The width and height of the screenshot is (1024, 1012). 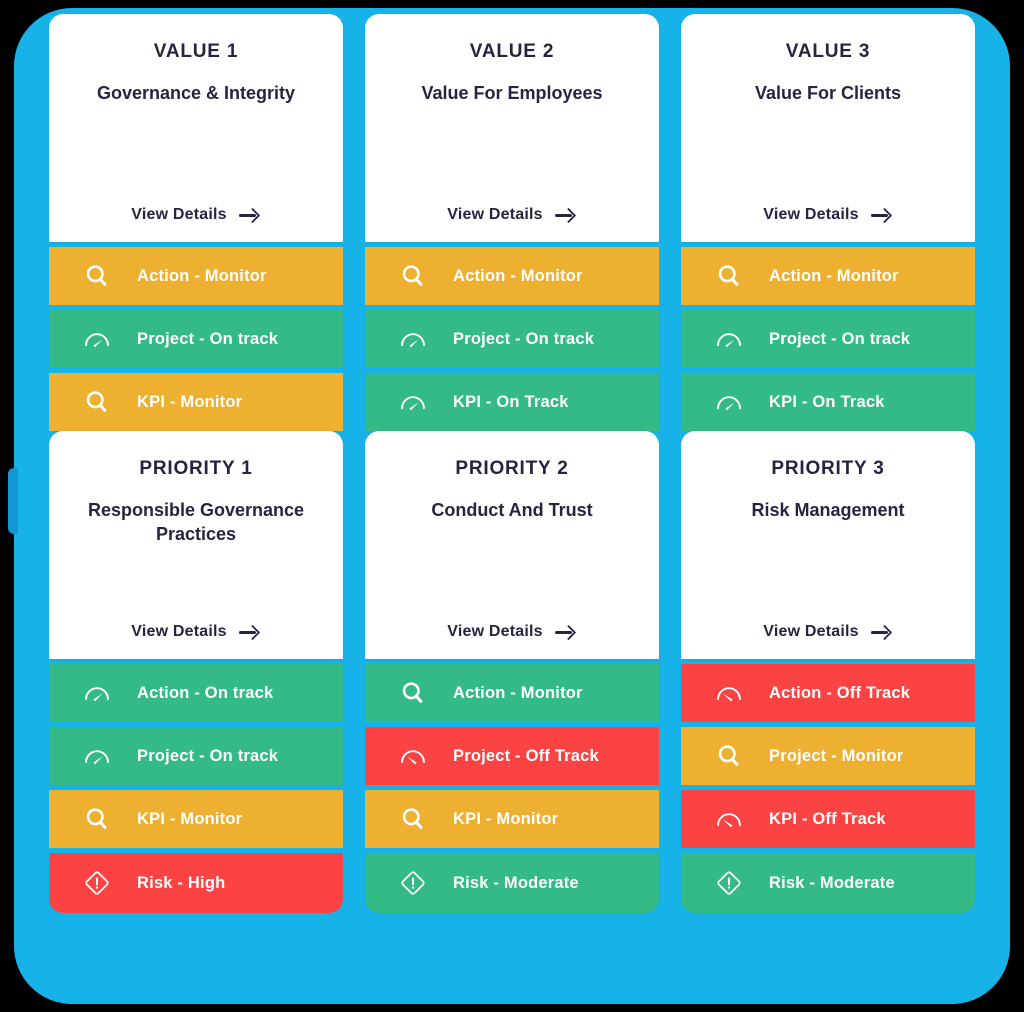 I want to click on status-row-label: KPI - Off Track, so click(x=827, y=818).